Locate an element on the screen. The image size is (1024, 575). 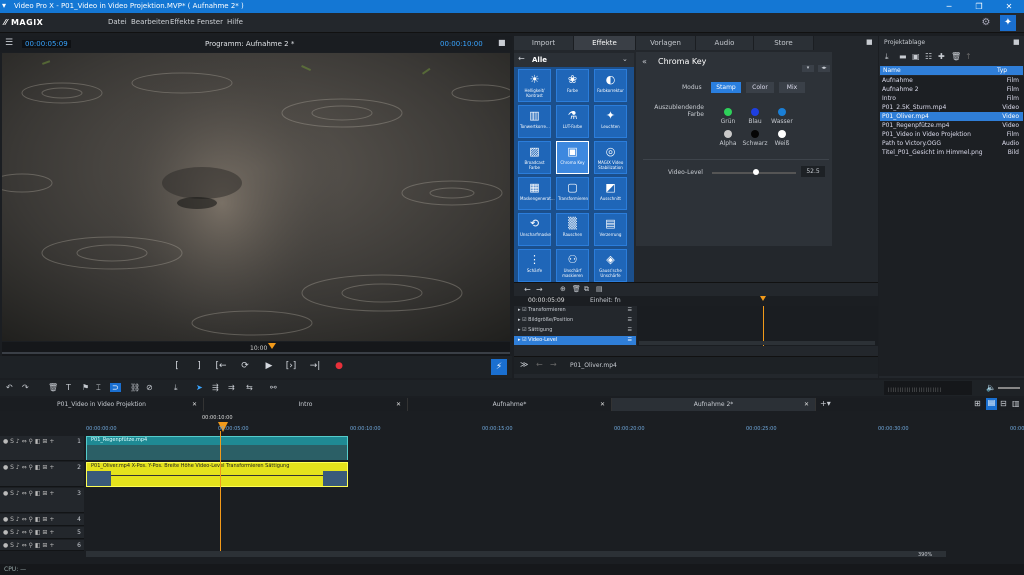
project-row: Aufnahme 2 Film is located at coordinates (951, 89).